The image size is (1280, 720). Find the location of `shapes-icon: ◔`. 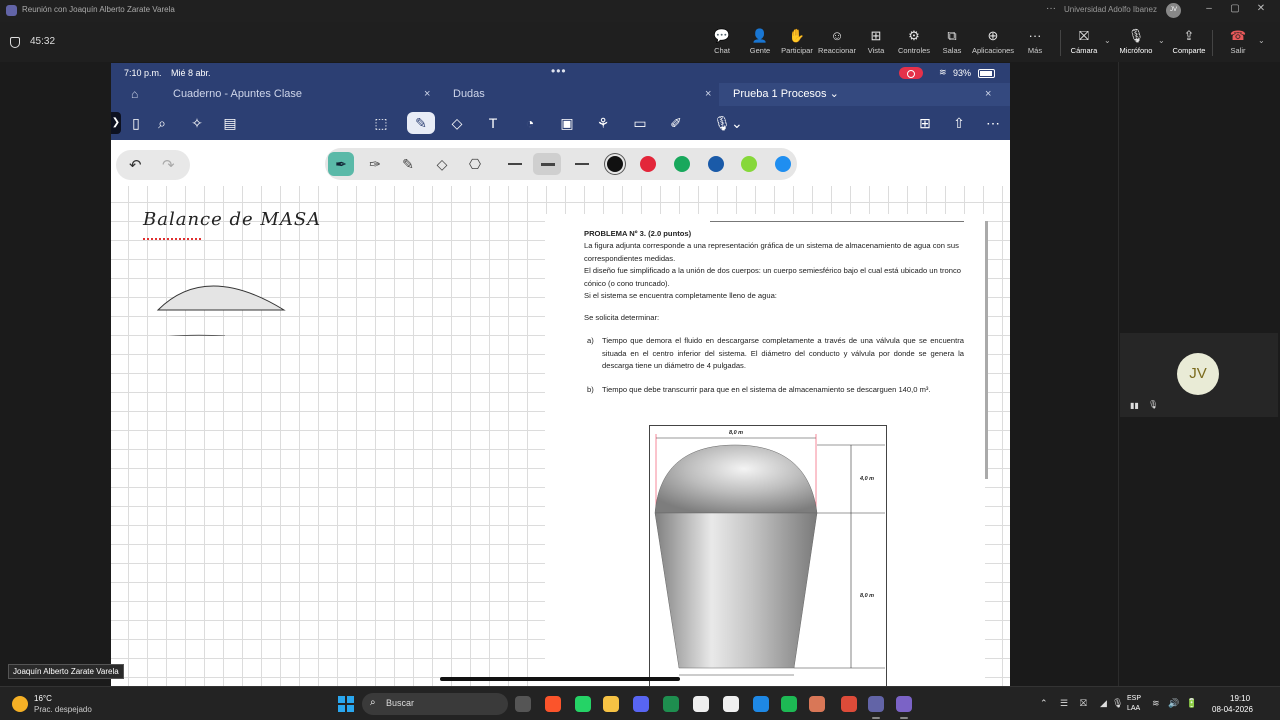

shapes-icon: ◔ is located at coordinates (530, 123).